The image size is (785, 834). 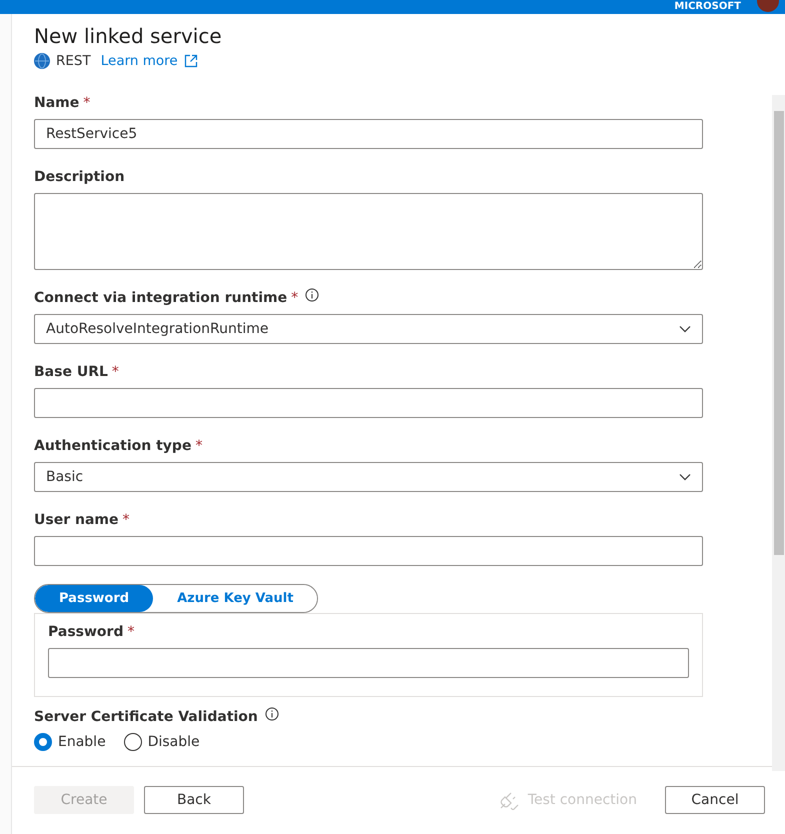 I want to click on cancel-button: Cancel, so click(x=715, y=800).